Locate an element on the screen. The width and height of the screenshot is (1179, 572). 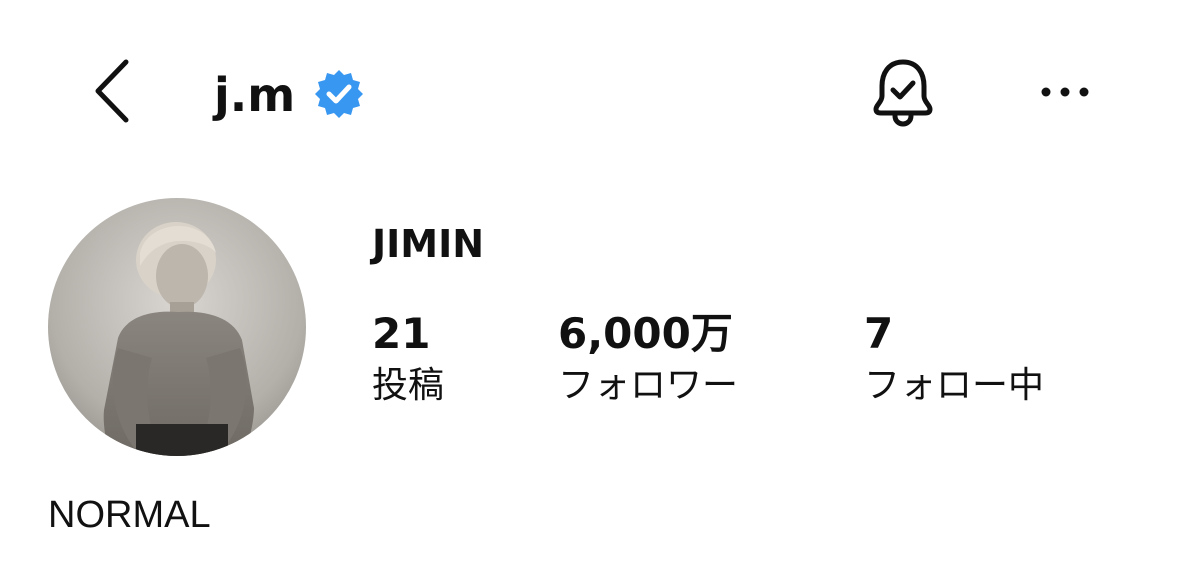
avatar is located at coordinates (177, 327).